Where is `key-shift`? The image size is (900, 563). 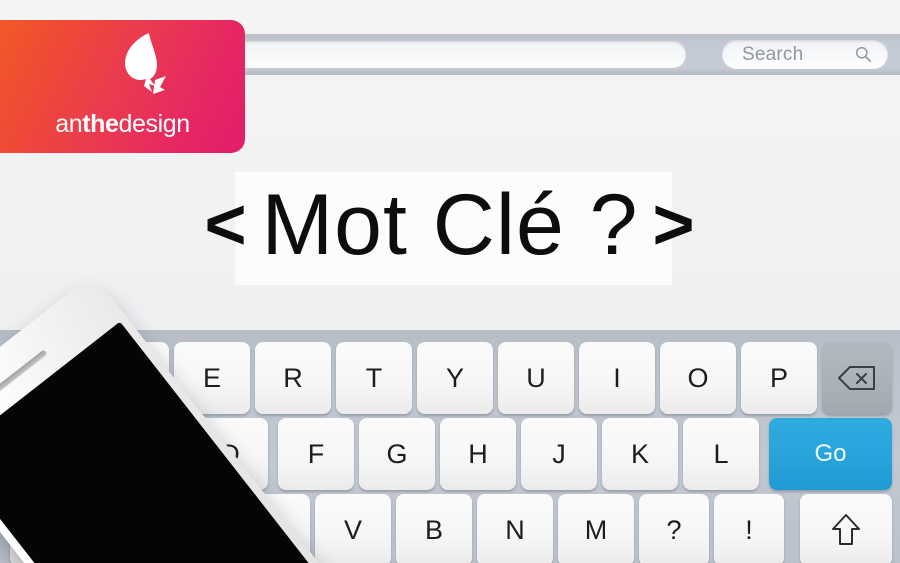 key-shift is located at coordinates (846, 528).